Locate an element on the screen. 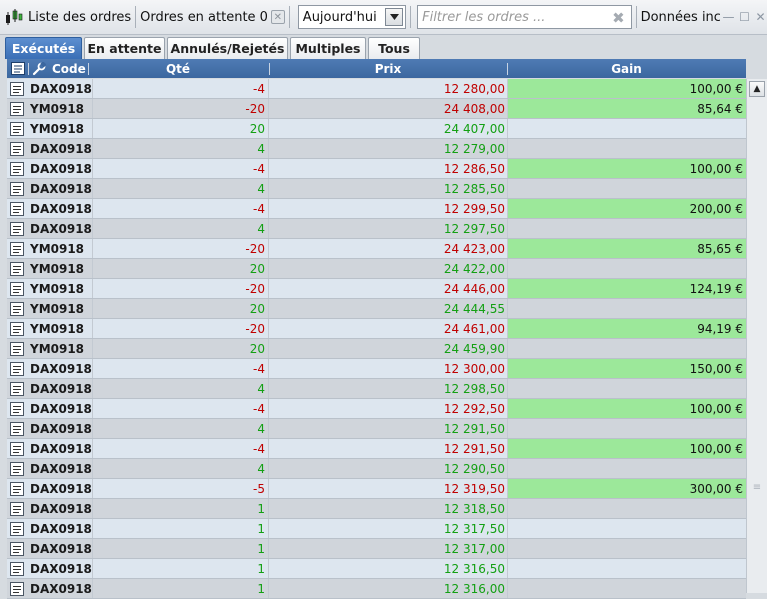  filter-orders-input is located at coordinates (517, 17).